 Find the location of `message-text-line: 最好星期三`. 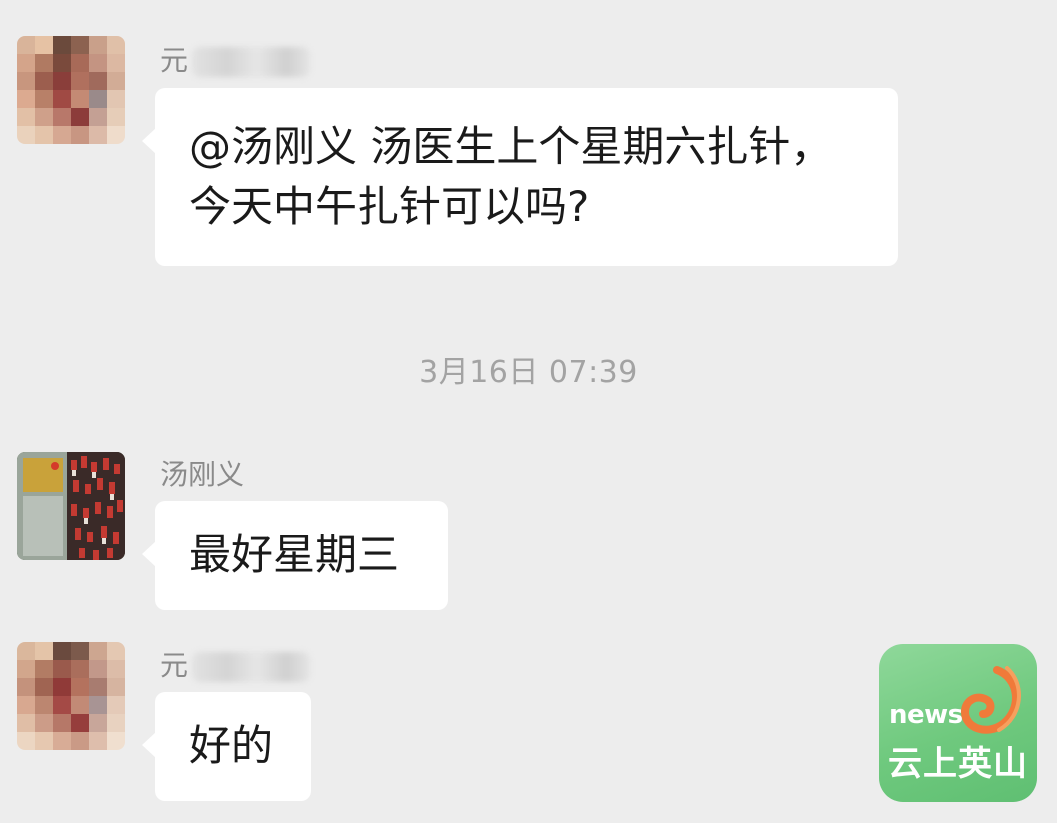

message-text-line: 最好星期三 is located at coordinates (294, 554).